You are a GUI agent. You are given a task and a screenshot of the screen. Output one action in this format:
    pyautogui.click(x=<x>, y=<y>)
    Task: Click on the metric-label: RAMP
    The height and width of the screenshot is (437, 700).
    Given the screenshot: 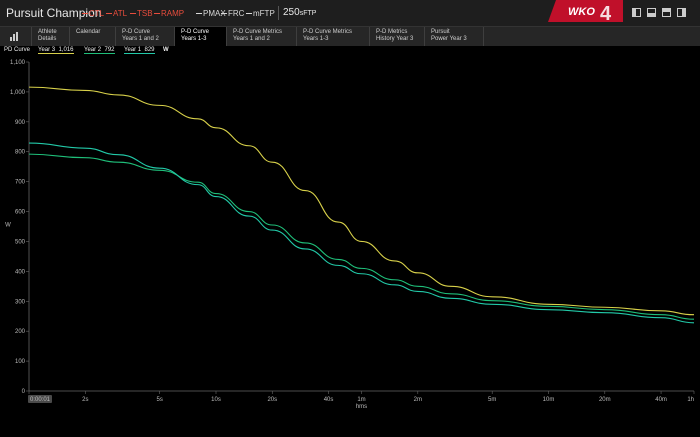 What is the action you would take?
    pyautogui.click(x=173, y=13)
    